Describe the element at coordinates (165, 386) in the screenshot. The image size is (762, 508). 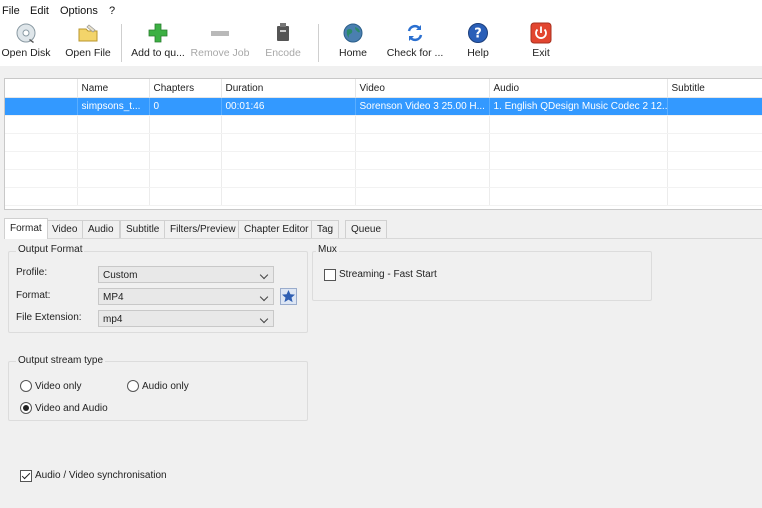
I see `audio-only-label: Audio only` at that location.